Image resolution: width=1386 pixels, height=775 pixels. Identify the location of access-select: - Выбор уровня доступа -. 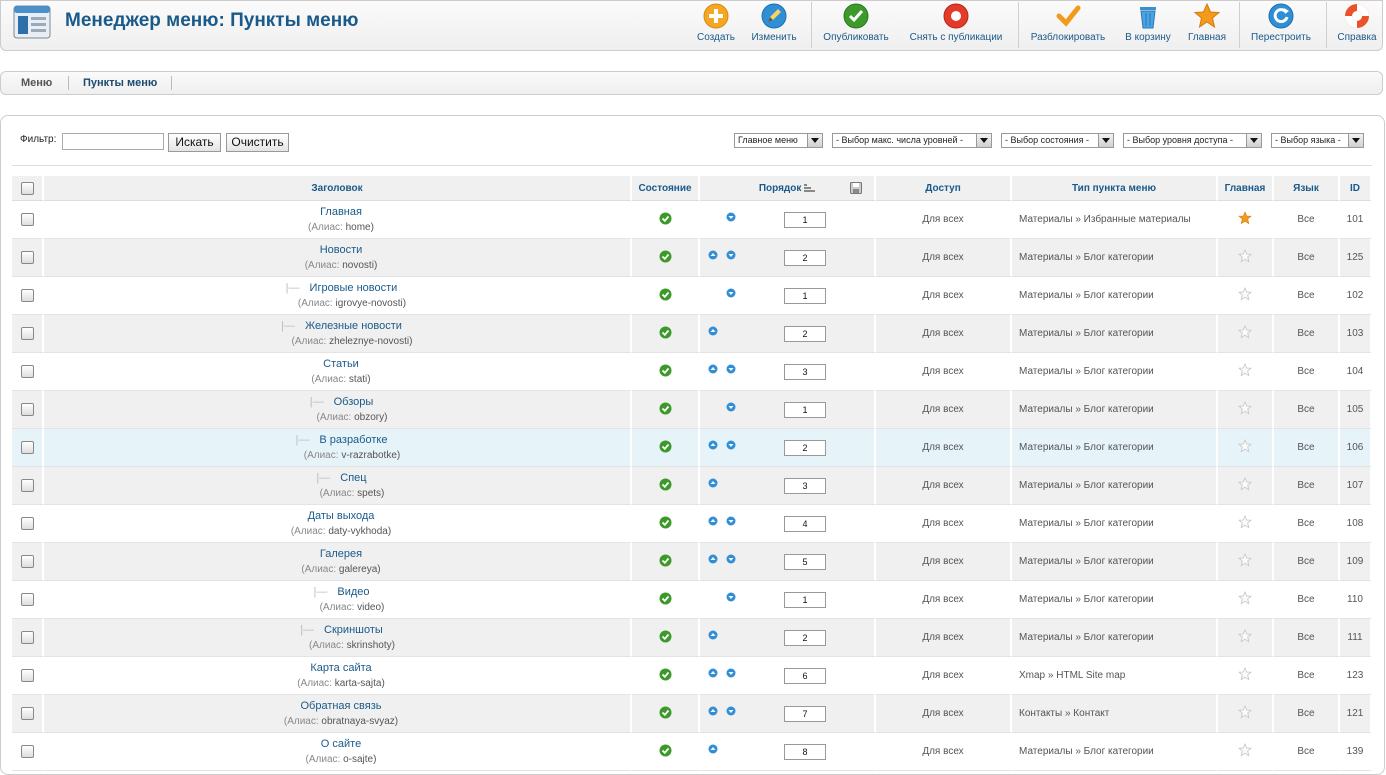
(1192, 140).